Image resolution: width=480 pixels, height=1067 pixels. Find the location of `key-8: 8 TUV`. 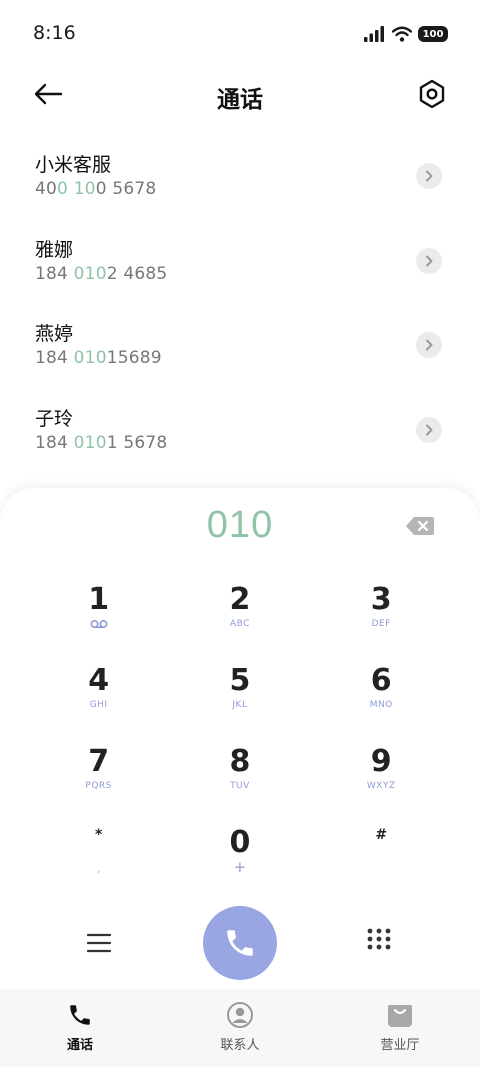

key-8: 8 TUV is located at coordinates (239, 778).